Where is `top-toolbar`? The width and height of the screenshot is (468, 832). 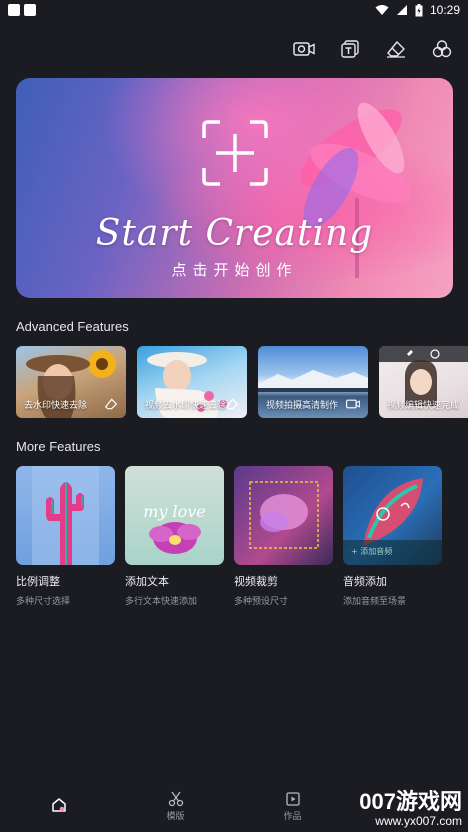 top-toolbar is located at coordinates (373, 49).